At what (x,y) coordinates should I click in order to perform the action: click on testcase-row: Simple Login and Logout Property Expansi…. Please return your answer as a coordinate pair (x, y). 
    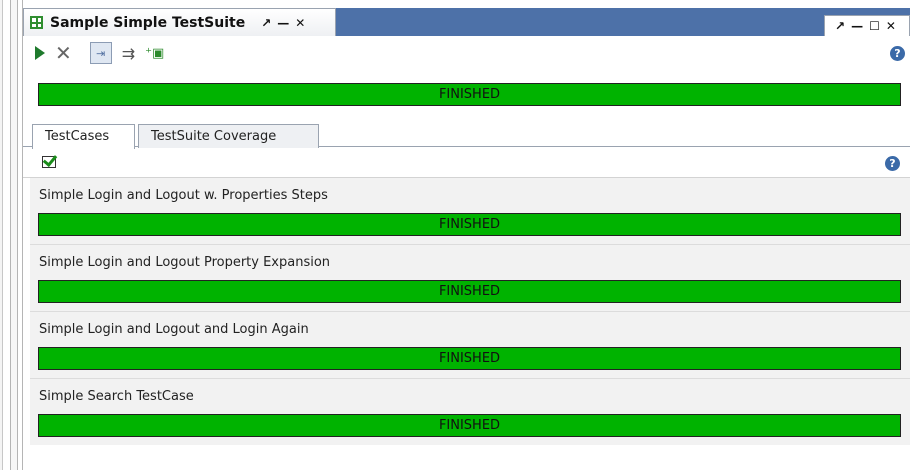
    Looking at the image, I should click on (470, 278).